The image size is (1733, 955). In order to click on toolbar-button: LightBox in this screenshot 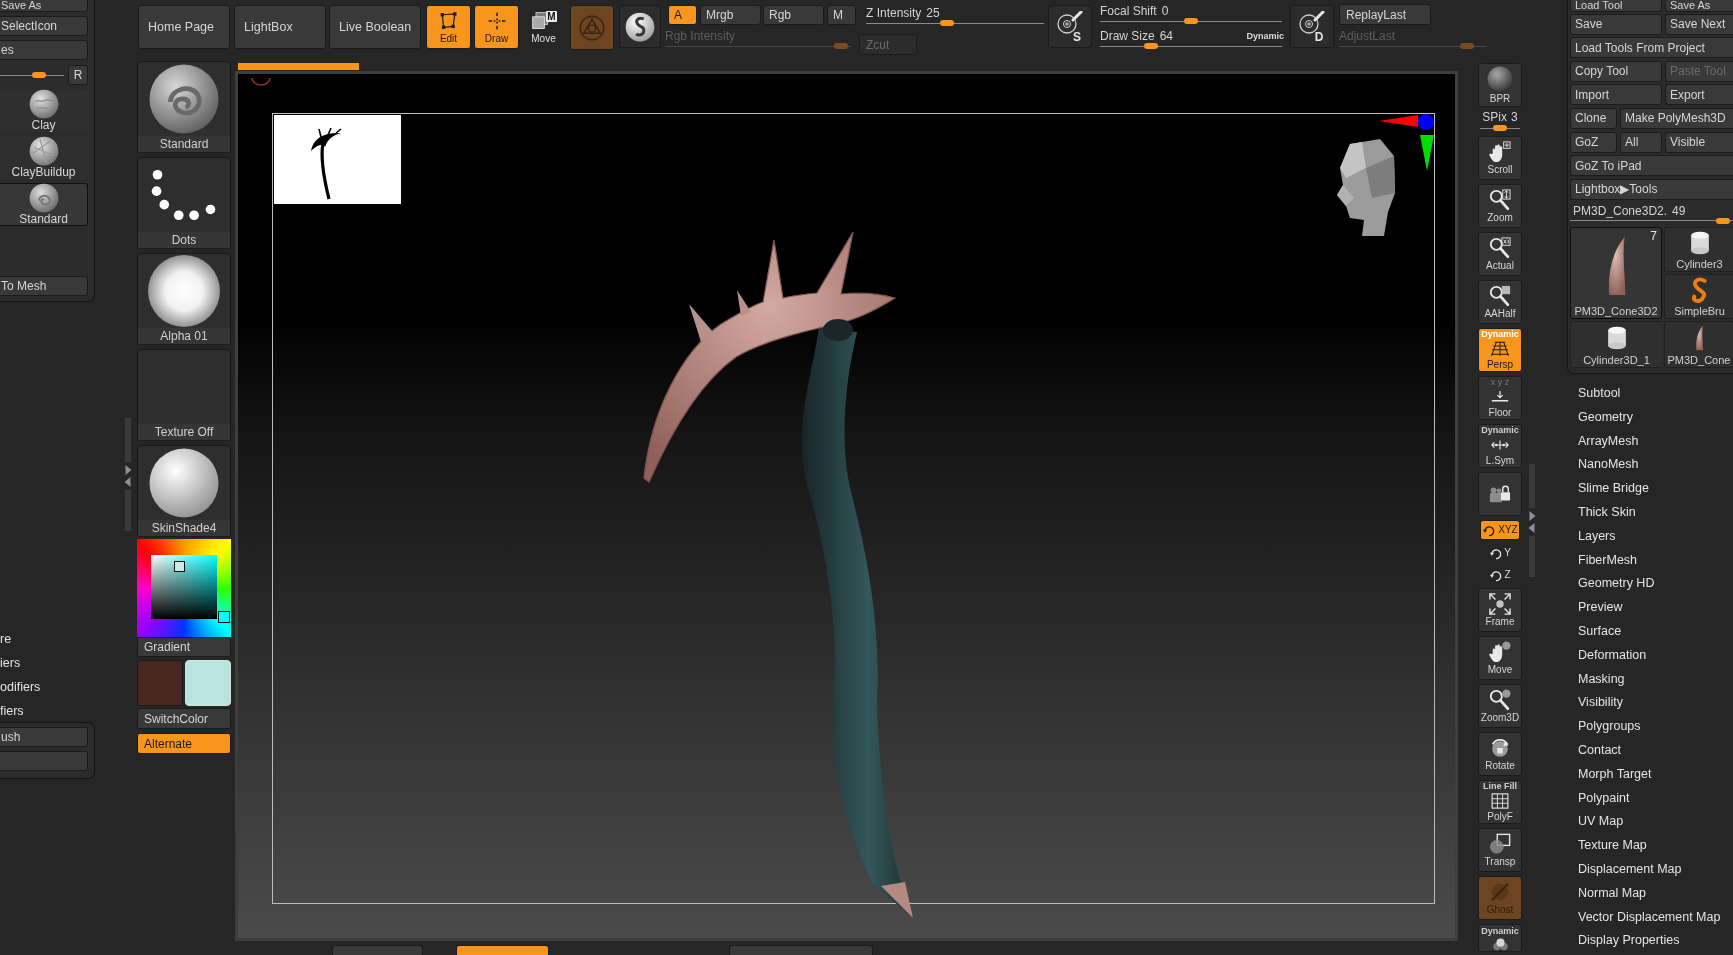, I will do `click(280, 27)`.